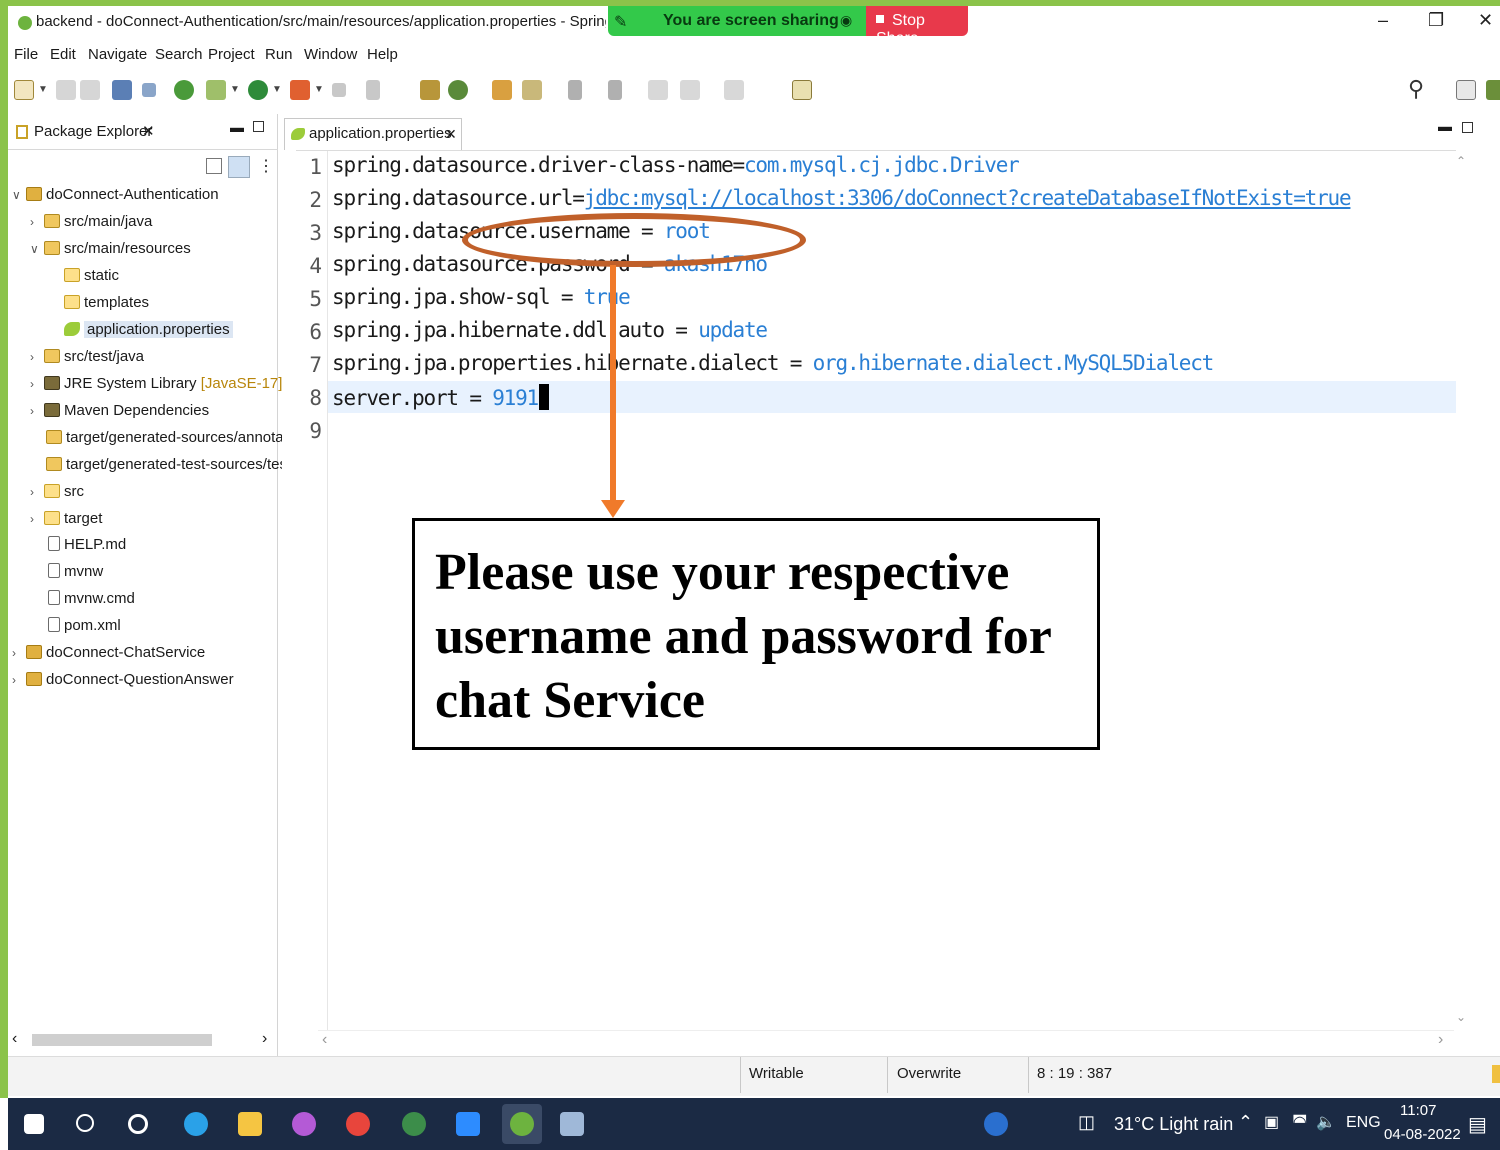 This screenshot has width=1500, height=1150. Describe the element at coordinates (214, 166) in the screenshot. I see `collapse-all-icon` at that location.